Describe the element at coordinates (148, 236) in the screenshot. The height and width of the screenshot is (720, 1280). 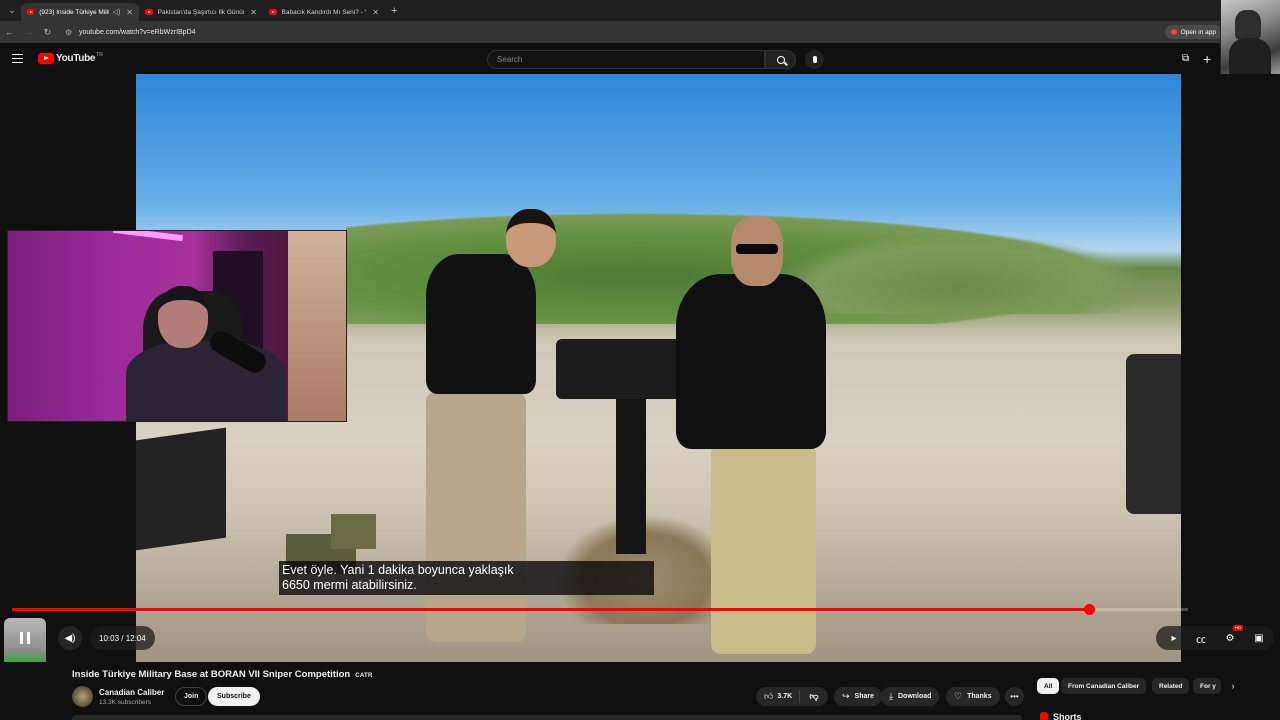
I see `webcam-led-strip` at that location.